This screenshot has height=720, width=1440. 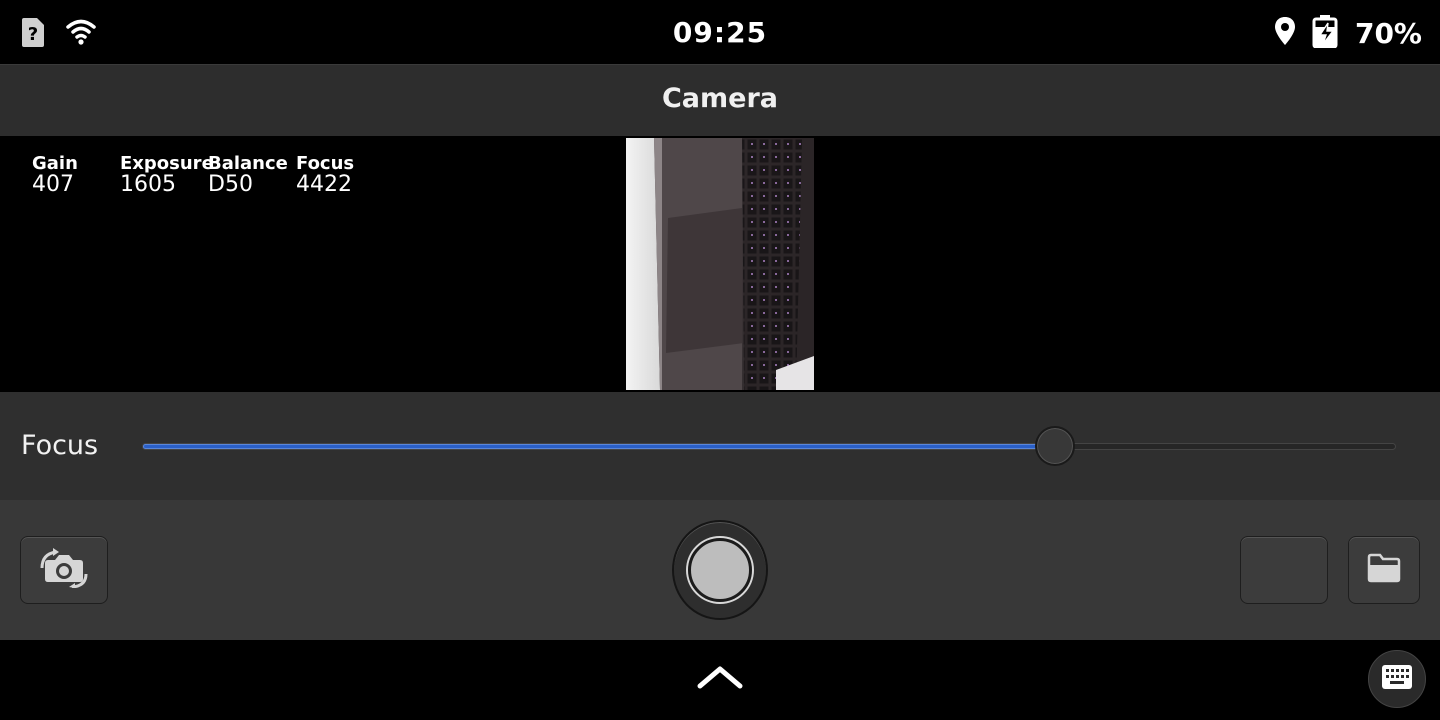 I want to click on stat-value: 1605, so click(x=148, y=184).